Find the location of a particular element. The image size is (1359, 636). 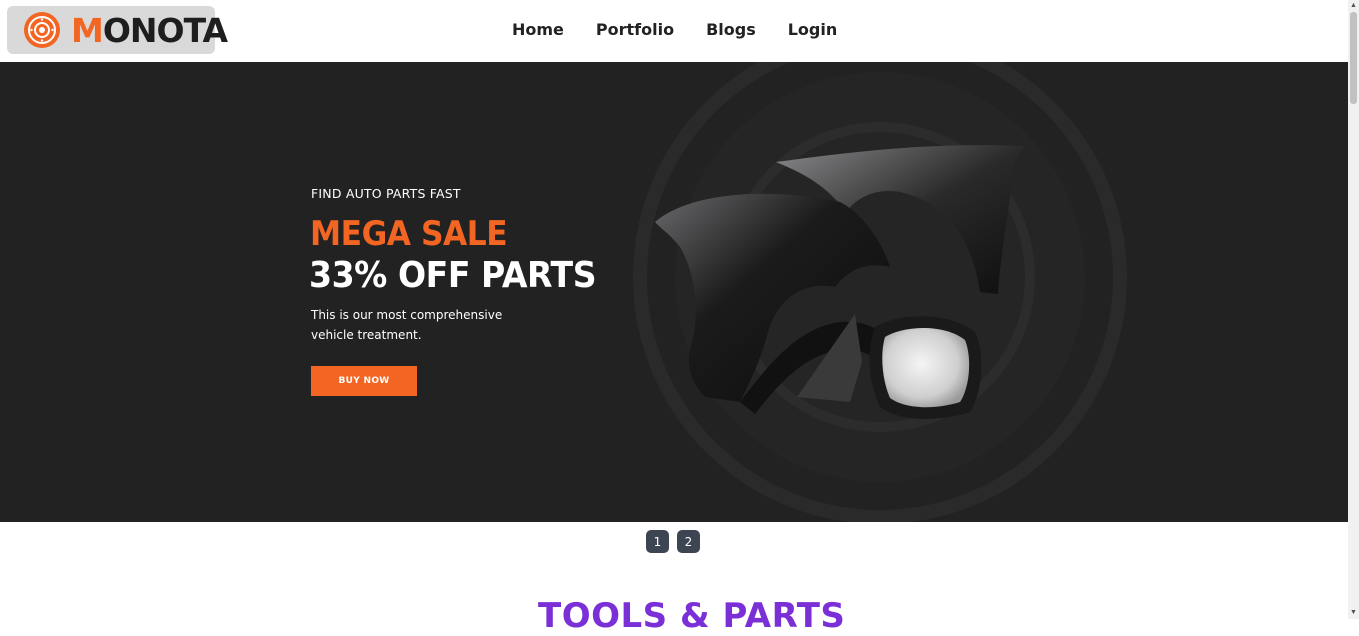

fender-and-mirror-parts-image is located at coordinates (840, 282).